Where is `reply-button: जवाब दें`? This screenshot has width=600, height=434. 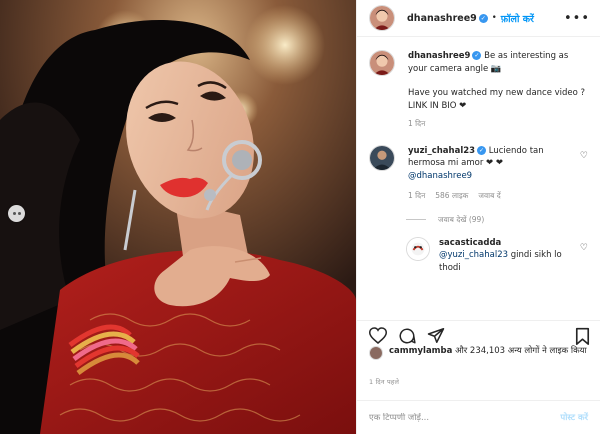 reply-button: जवाब दें is located at coordinates (489, 196).